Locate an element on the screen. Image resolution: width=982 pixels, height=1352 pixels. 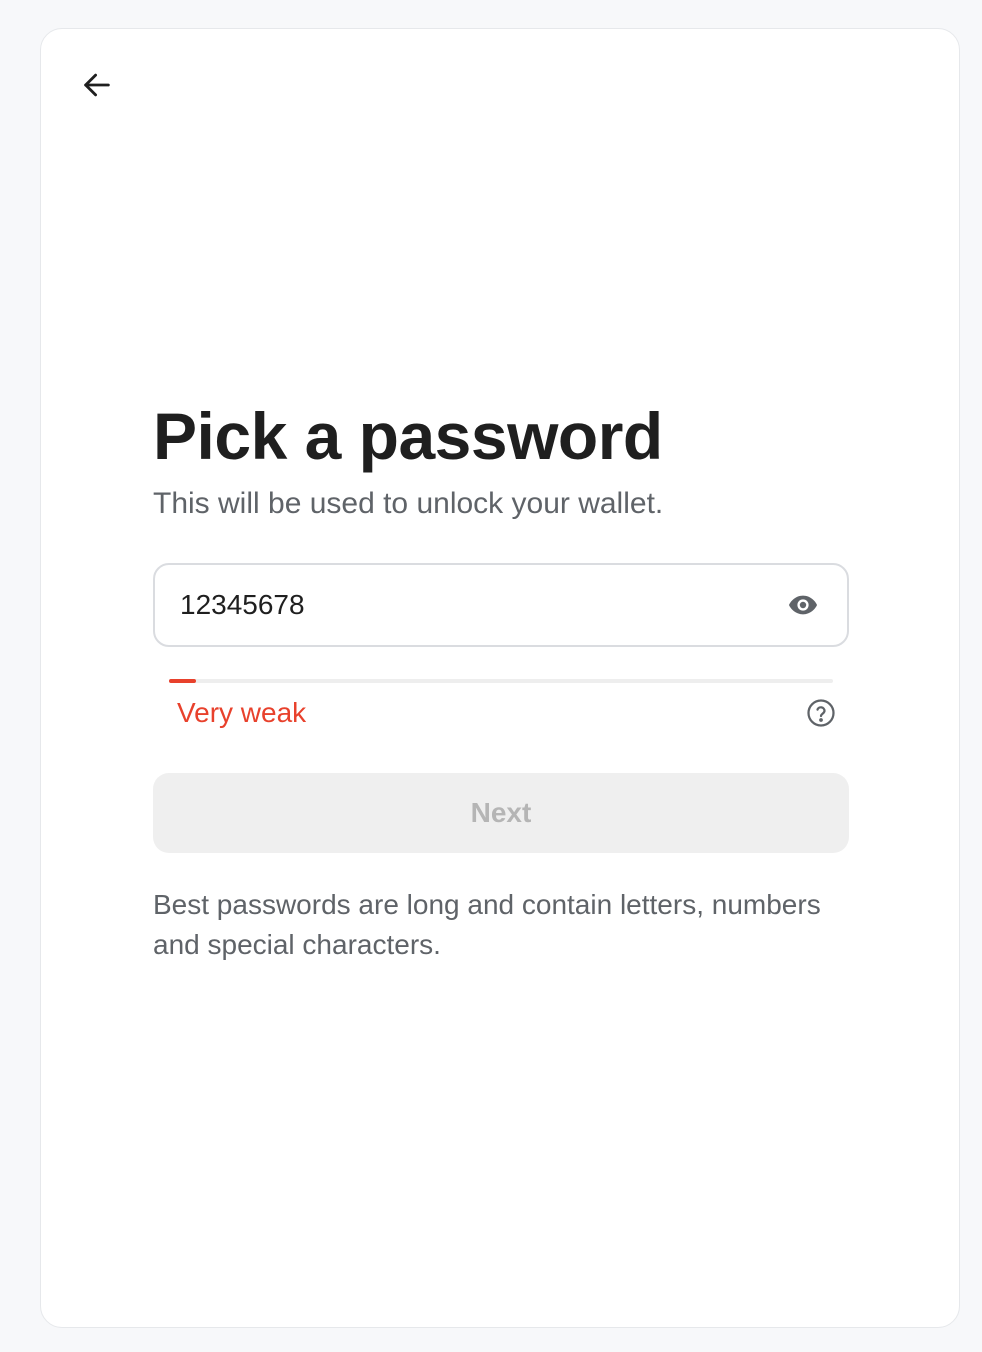
password-strength: Very weak is located at coordinates (501, 706).